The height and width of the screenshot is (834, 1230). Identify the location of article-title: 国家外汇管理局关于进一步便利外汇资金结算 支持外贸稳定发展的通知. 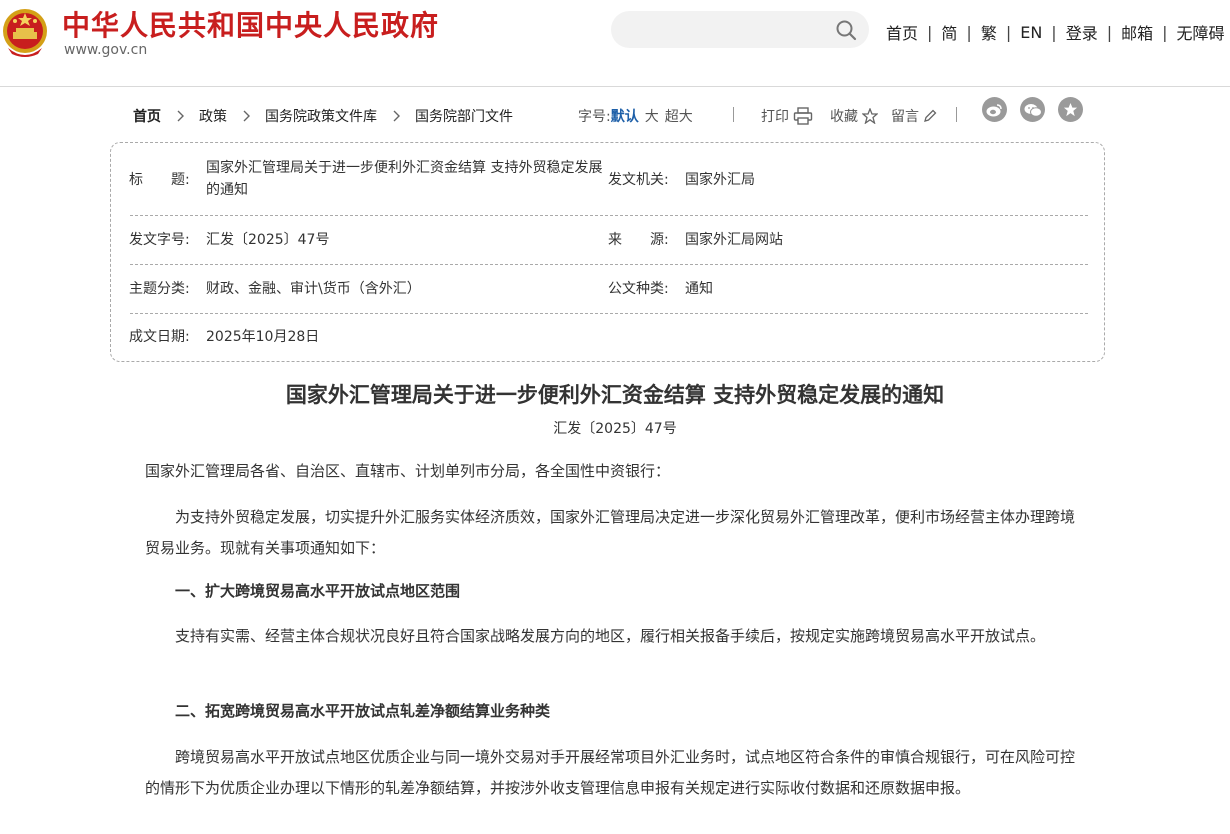
(615, 395).